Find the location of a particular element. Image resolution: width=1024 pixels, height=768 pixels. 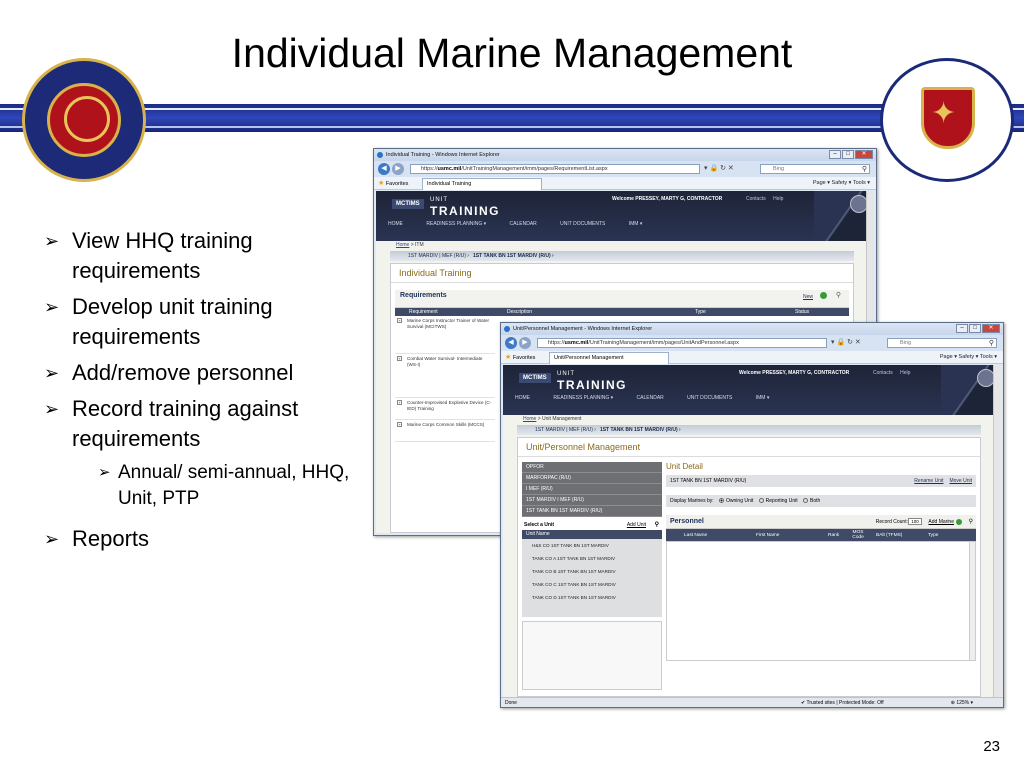

rename-unit-link: Rename Unit is located at coordinates (928, 481).